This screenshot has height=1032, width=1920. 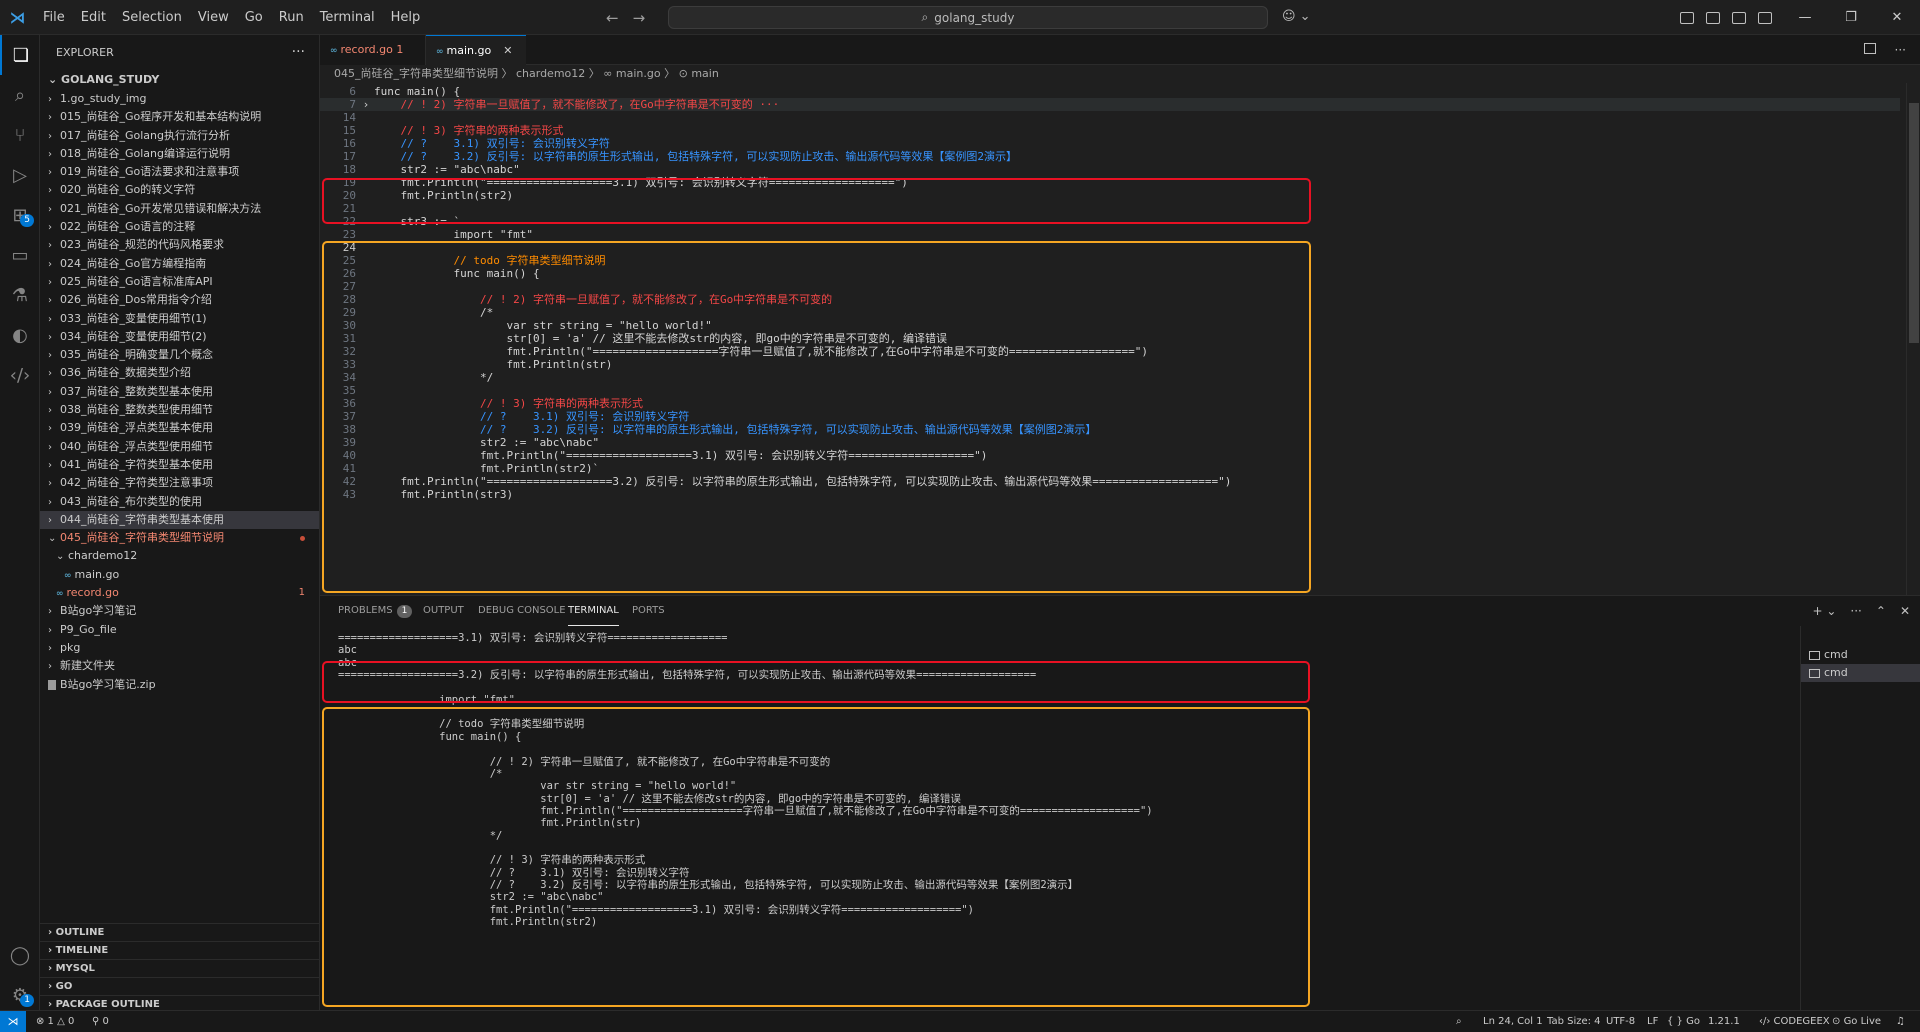 What do you see at coordinates (179, 410) in the screenshot?
I see `tree-item: › 038_尚硅谷_整数类型使用细节` at bounding box center [179, 410].